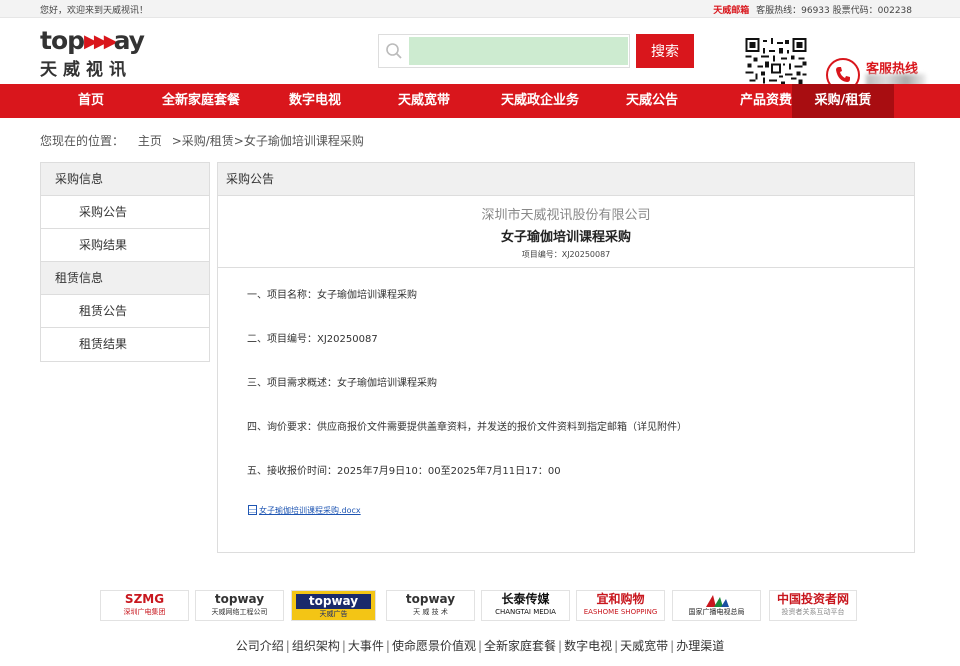  I want to click on search-icon, so click(394, 51).